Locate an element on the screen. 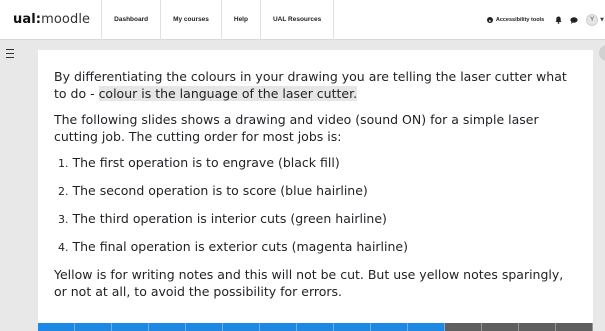 The width and height of the screenshot is (605, 331). primary-nav: Dashboard My courses Help UAL Resources is located at coordinates (218, 20).